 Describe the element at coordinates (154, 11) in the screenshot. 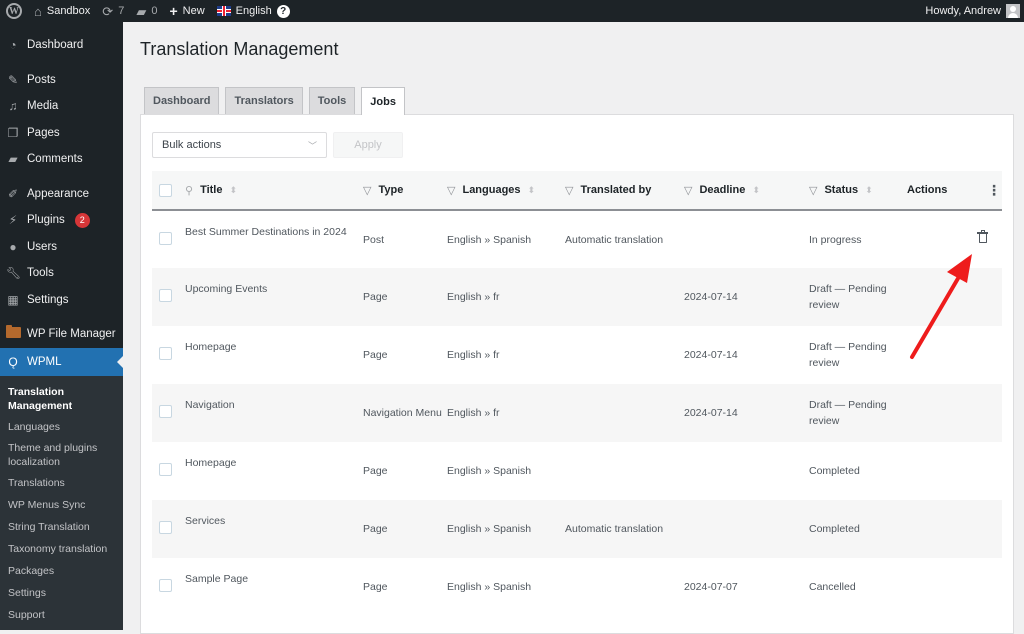

I see `comments-count: 0` at that location.